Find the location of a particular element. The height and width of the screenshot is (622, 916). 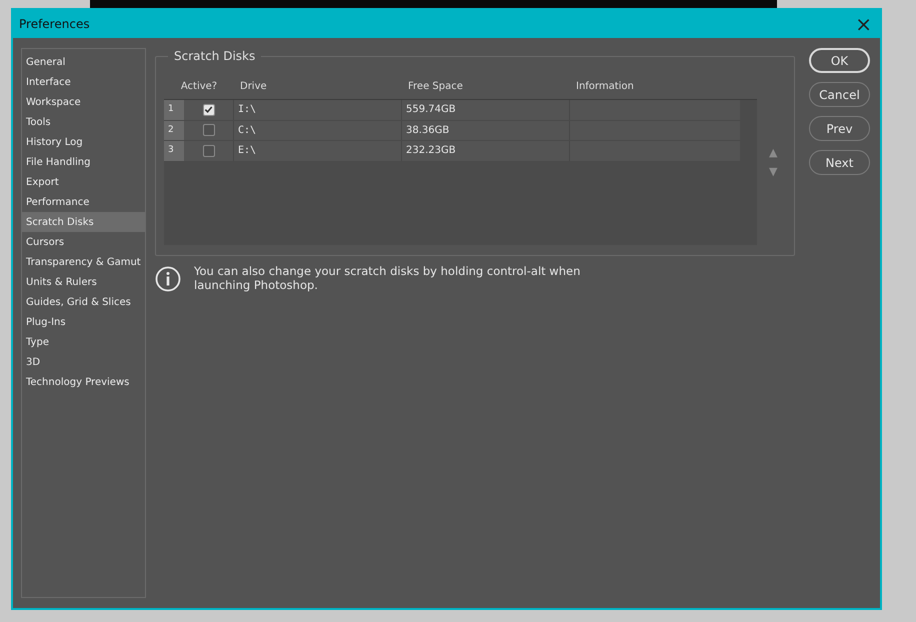

sidebar-item: File Handling is located at coordinates (83, 162).